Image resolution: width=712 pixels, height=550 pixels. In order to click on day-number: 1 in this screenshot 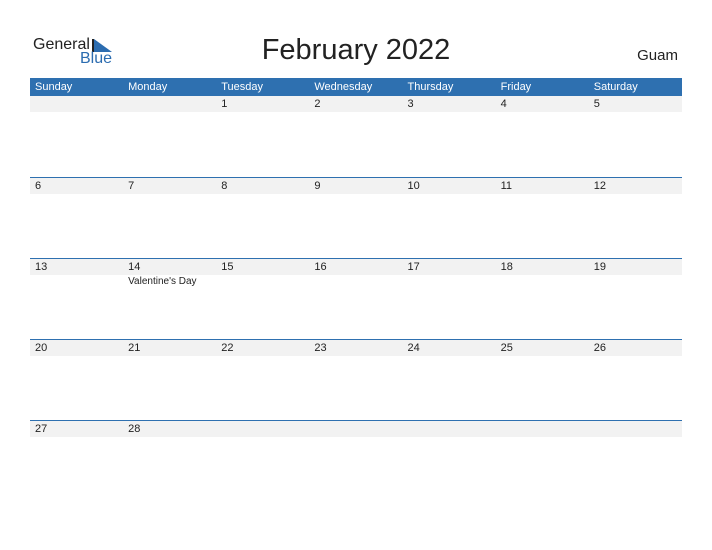, I will do `click(224, 104)`.